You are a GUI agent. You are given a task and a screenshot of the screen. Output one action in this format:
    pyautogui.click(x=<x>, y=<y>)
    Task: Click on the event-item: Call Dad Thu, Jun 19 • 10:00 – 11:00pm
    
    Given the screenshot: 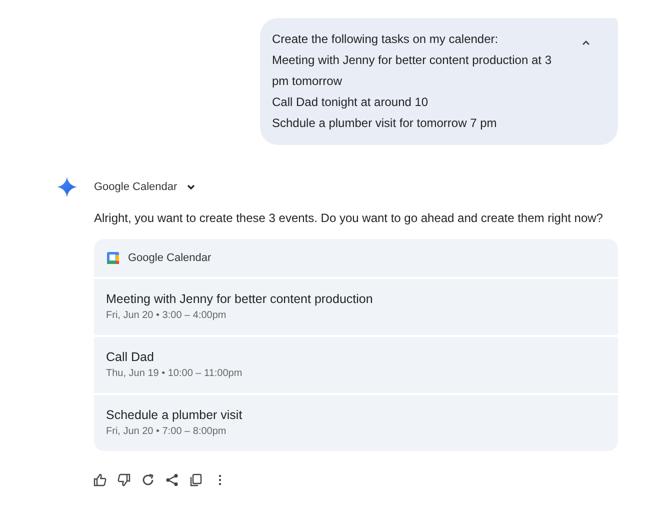 What is the action you would take?
    pyautogui.click(x=356, y=365)
    